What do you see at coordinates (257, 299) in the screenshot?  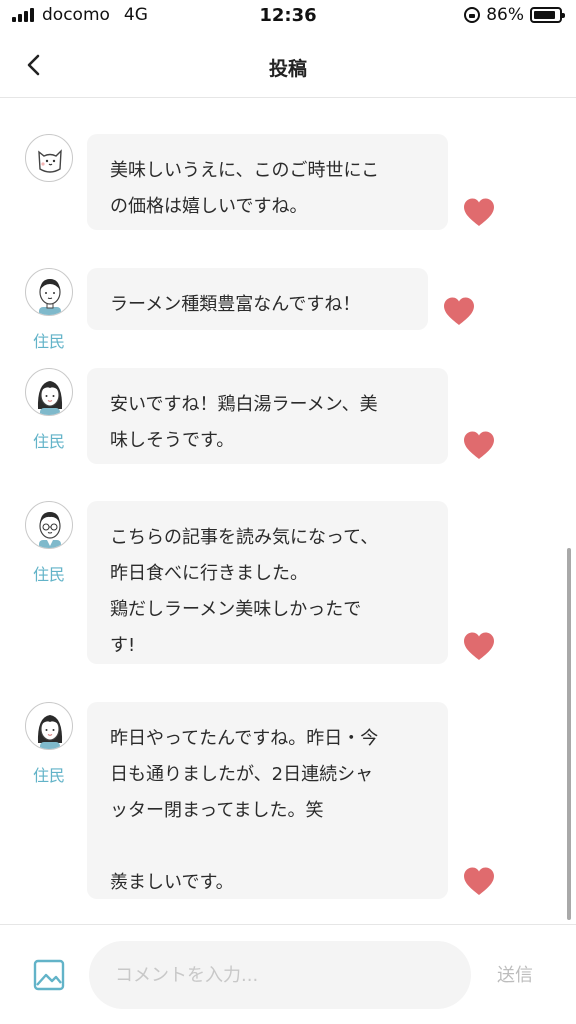 I see `comment-bubble: ラーメン種類豊富なんですね！` at bounding box center [257, 299].